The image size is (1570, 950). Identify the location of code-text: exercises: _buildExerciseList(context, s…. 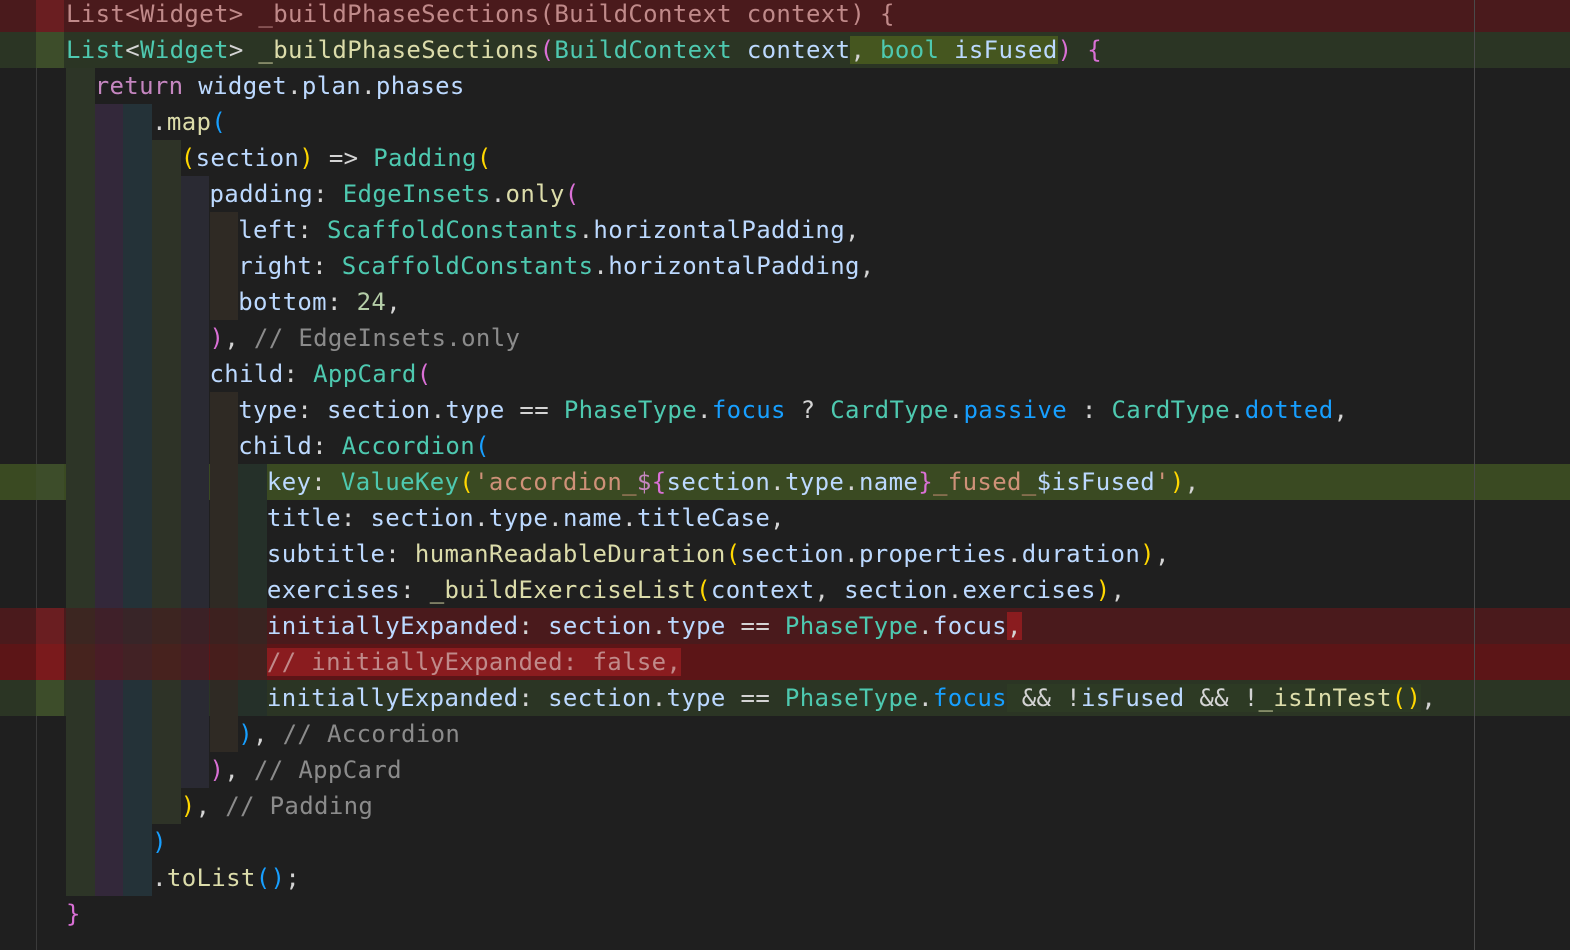
(696, 590).